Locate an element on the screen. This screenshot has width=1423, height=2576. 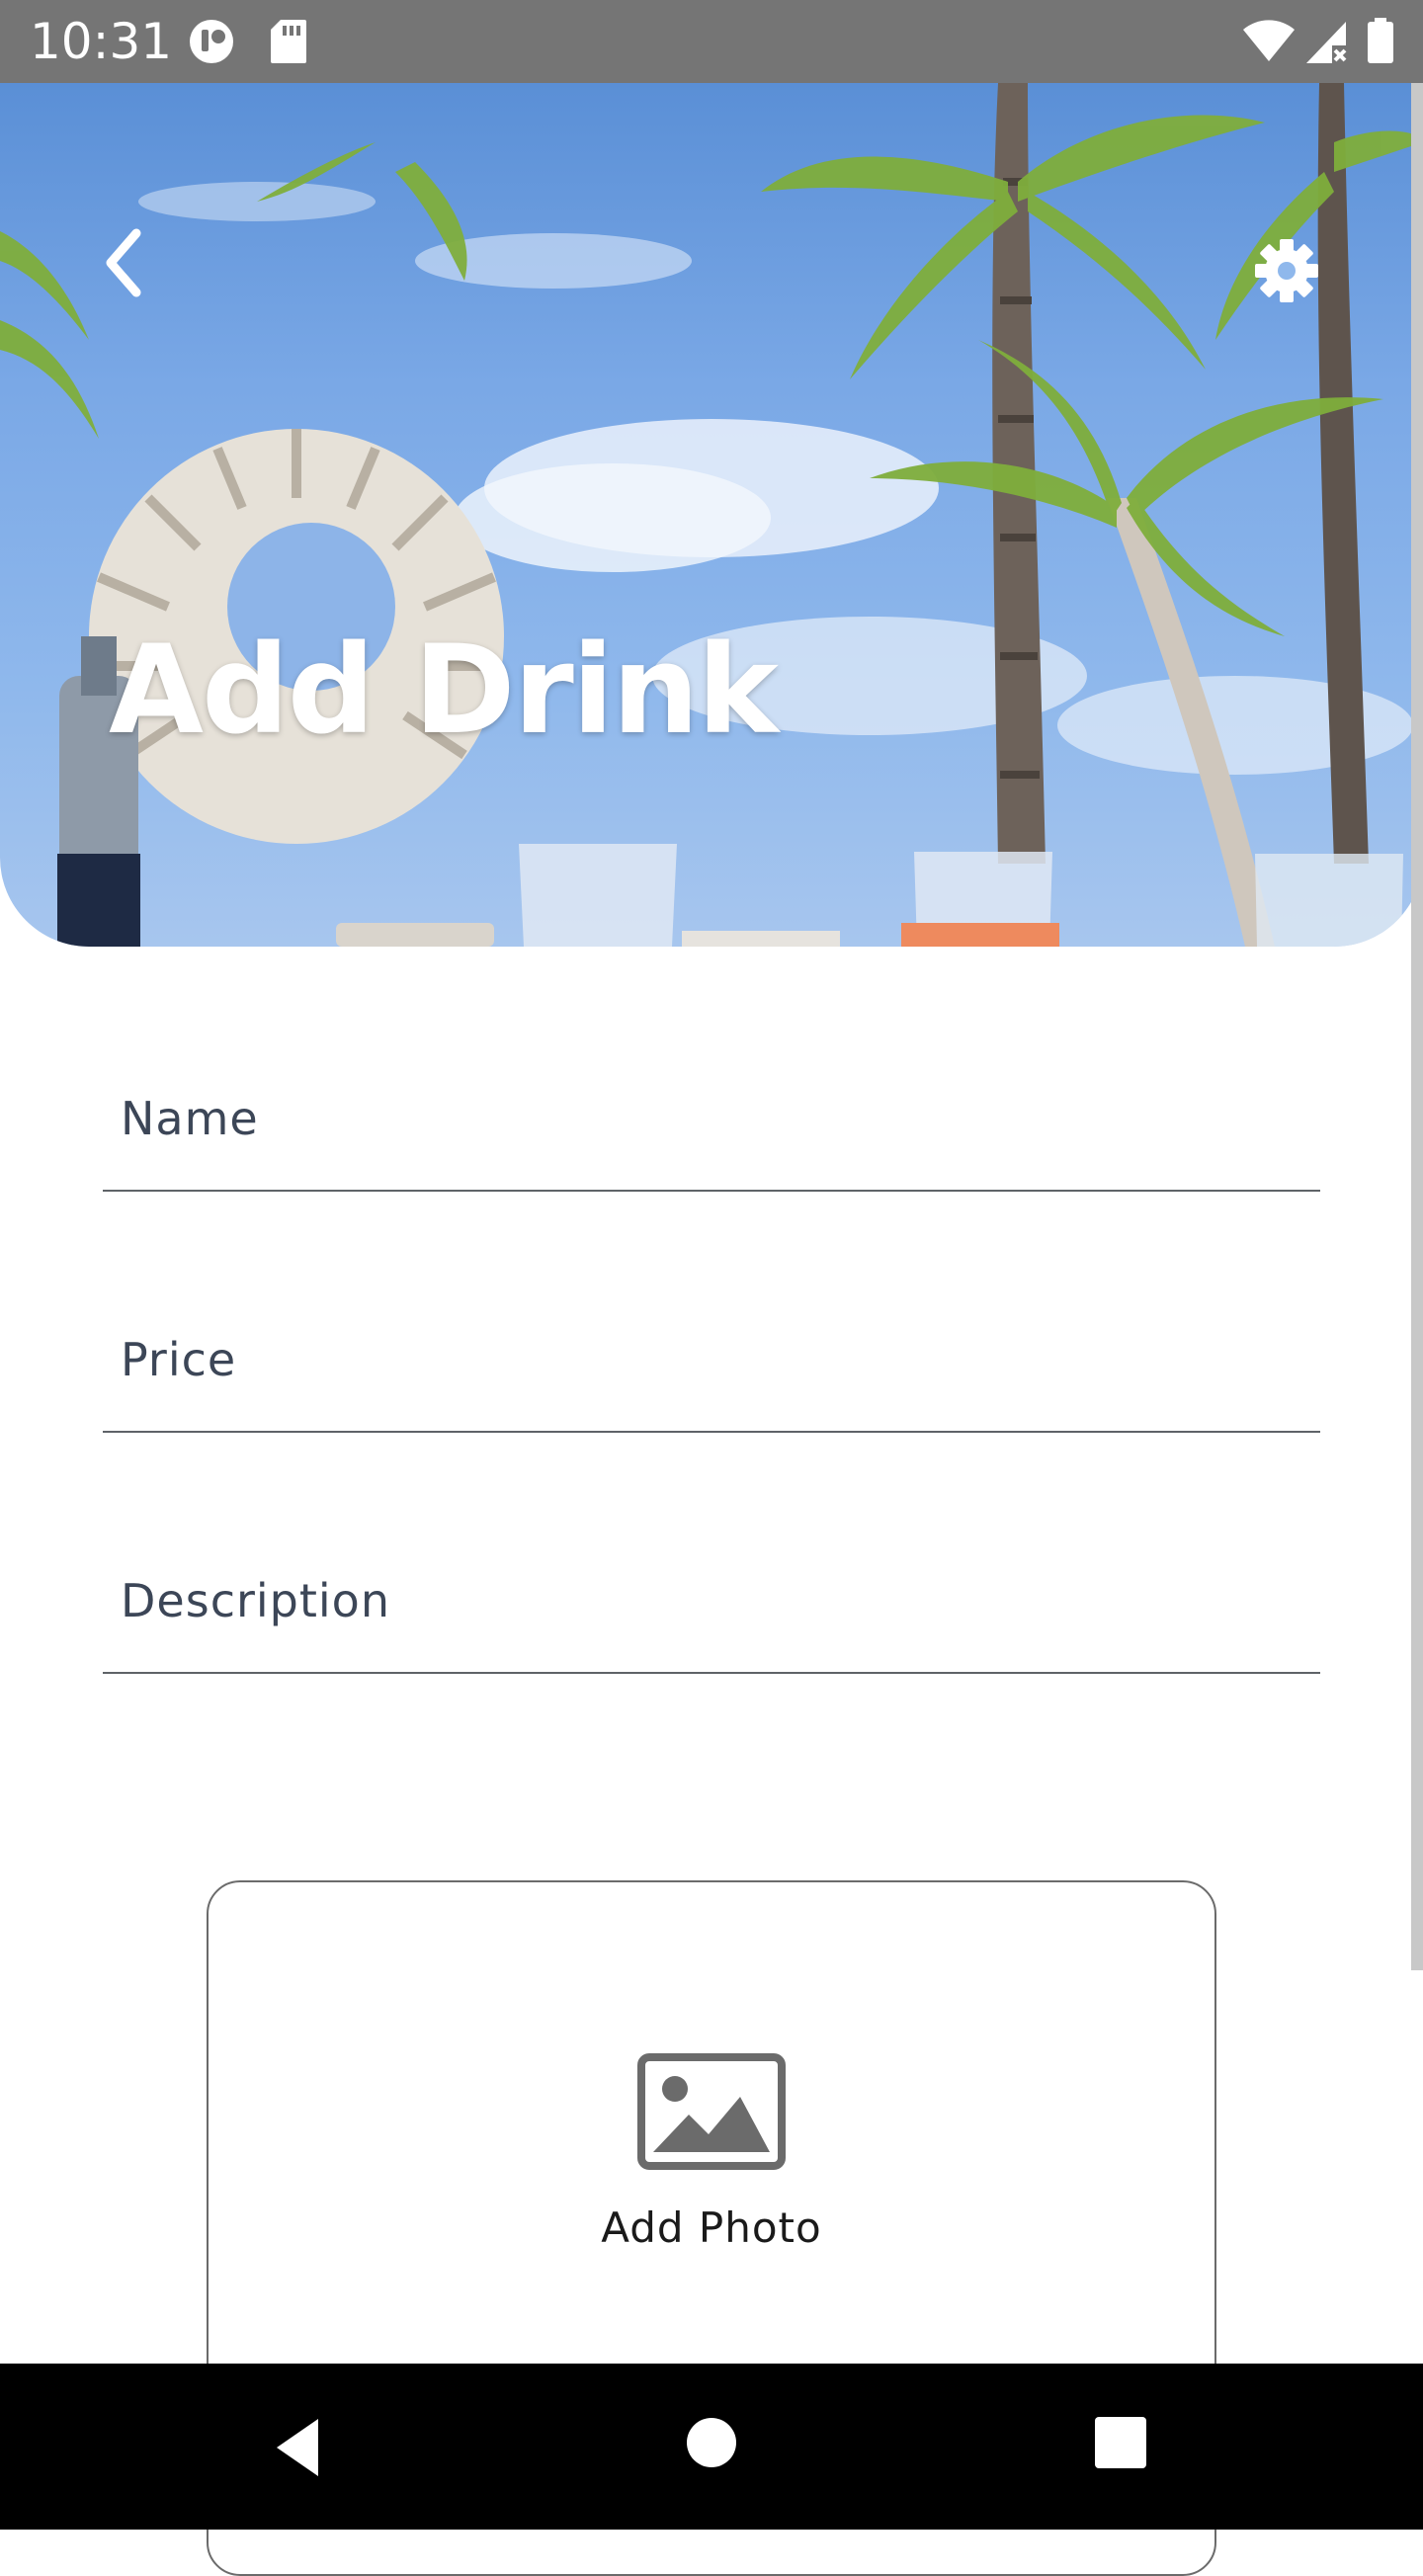
name-input is located at coordinates (708, 1118).